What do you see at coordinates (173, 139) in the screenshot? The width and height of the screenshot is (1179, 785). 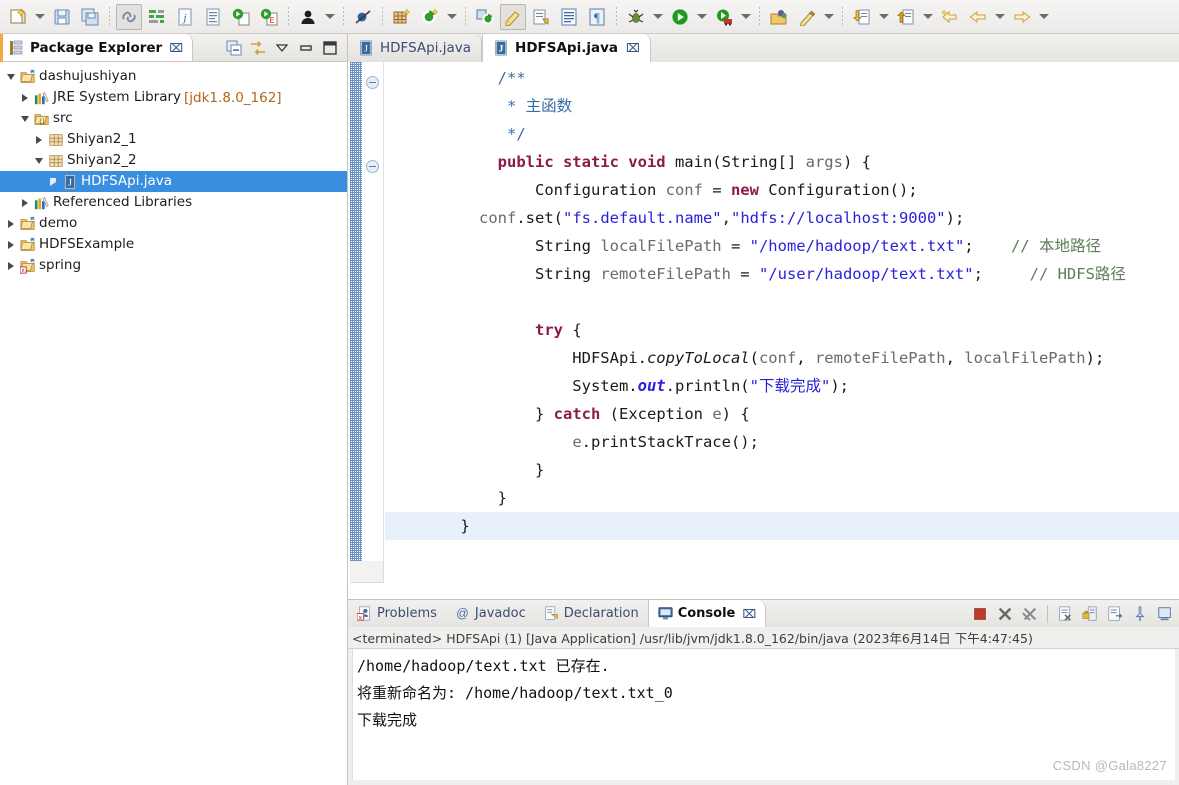 I see `tree-item-shiyan2-1: Shiyan2_1` at bounding box center [173, 139].